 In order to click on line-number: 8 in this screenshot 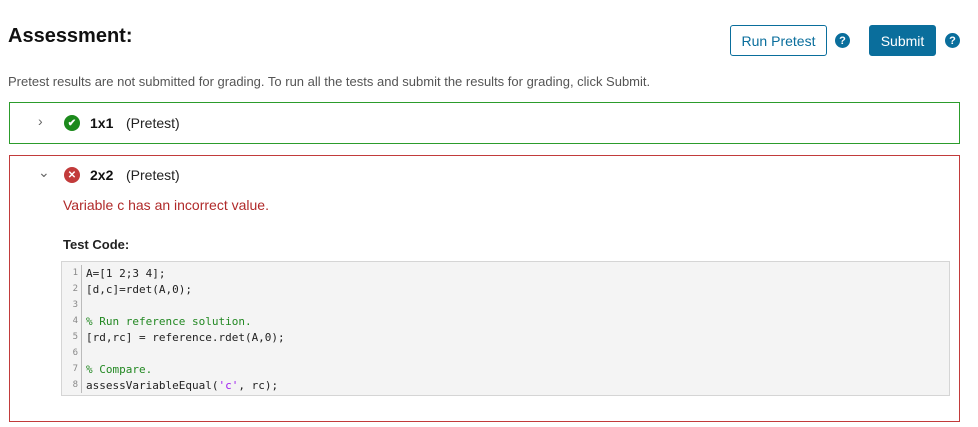, I will do `click(72, 385)`.